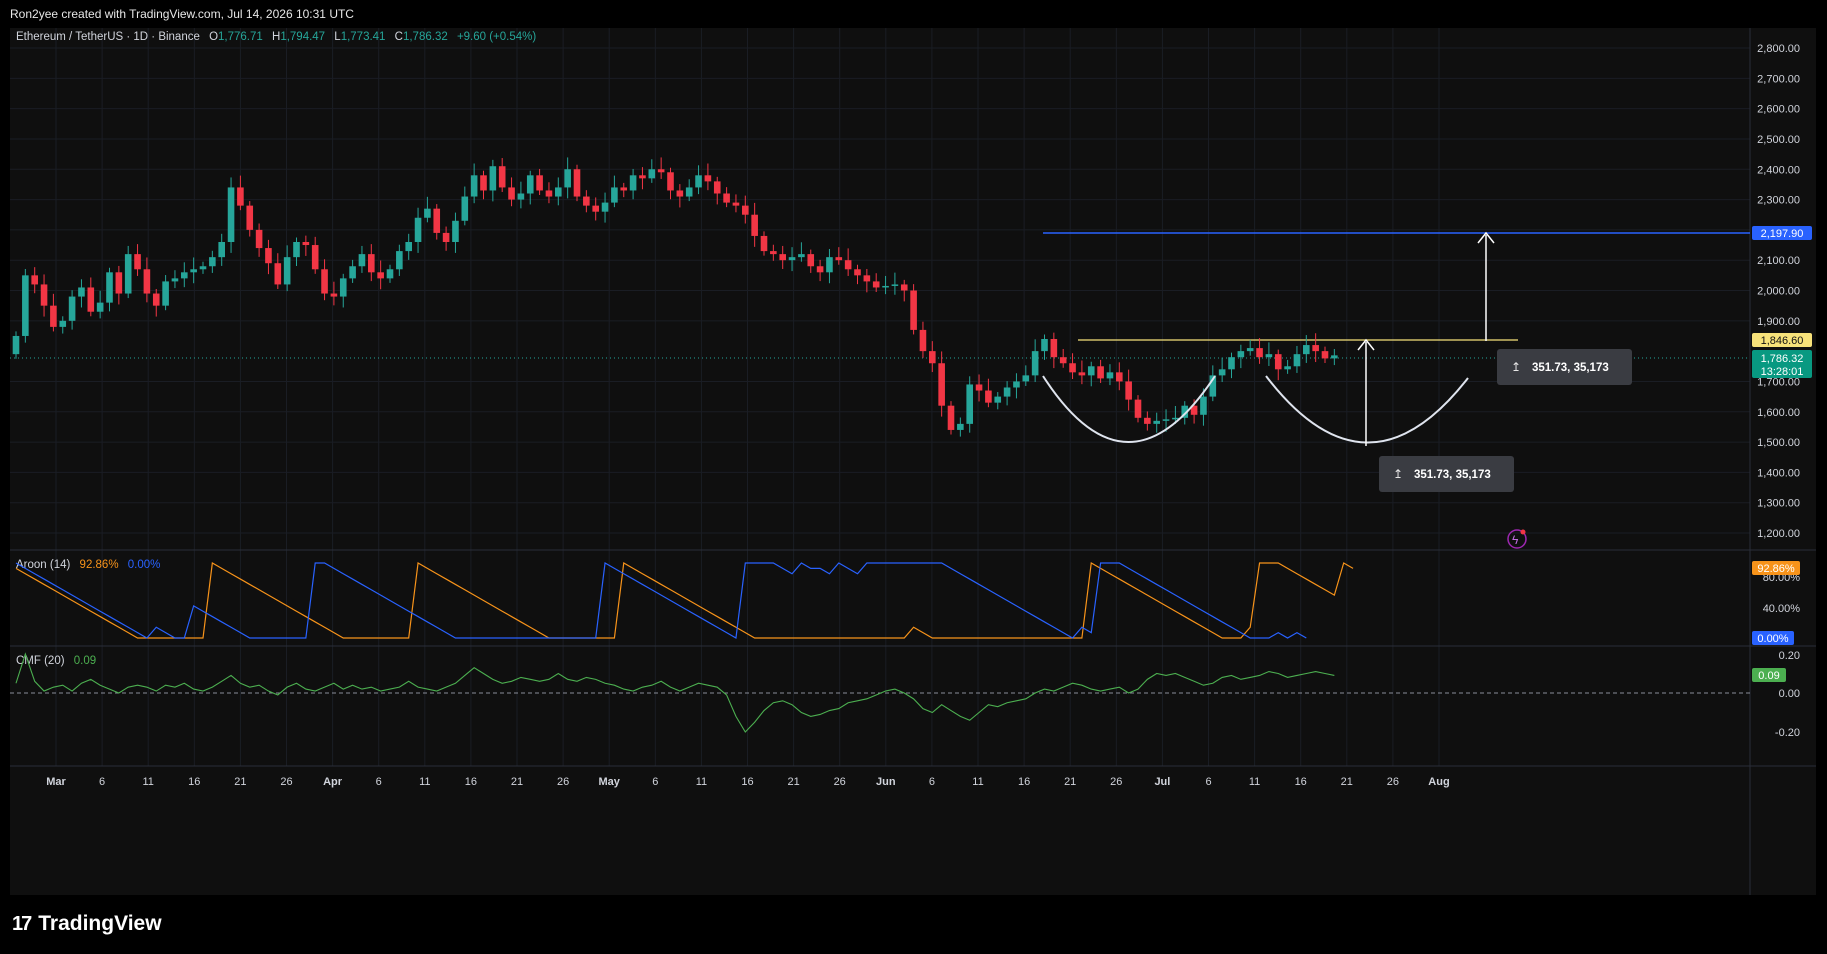 The width and height of the screenshot is (1827, 954). Describe the element at coordinates (1564, 367) in the screenshot. I see `measure-label-2: ↥ 351.73, 35,173` at that location.